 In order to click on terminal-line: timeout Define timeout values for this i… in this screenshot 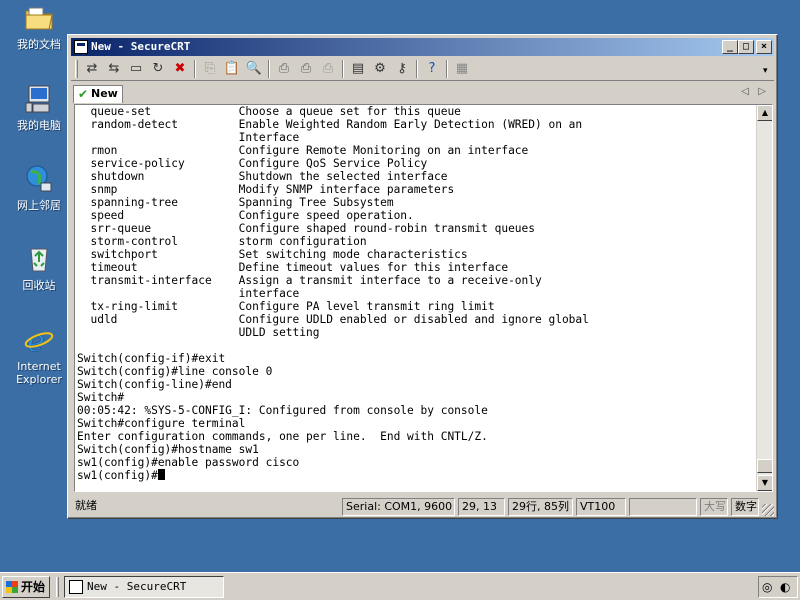, I will do `click(293, 267)`.